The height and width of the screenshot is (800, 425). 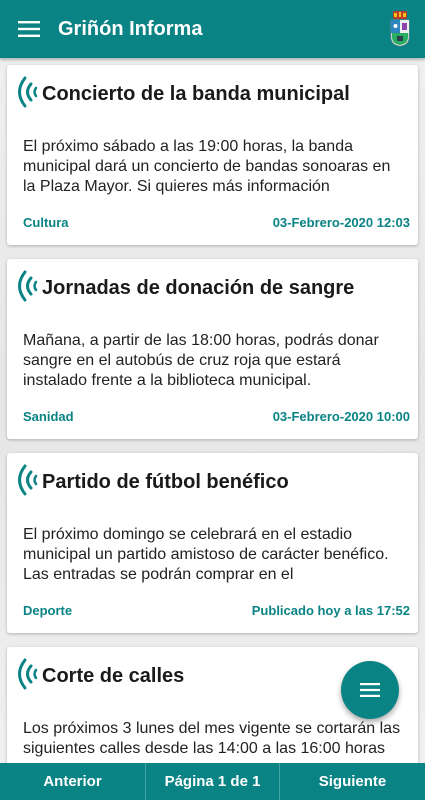 I want to click on pagination-bar: Anterior Página 1 de 1 Siguiente, so click(x=212, y=781).